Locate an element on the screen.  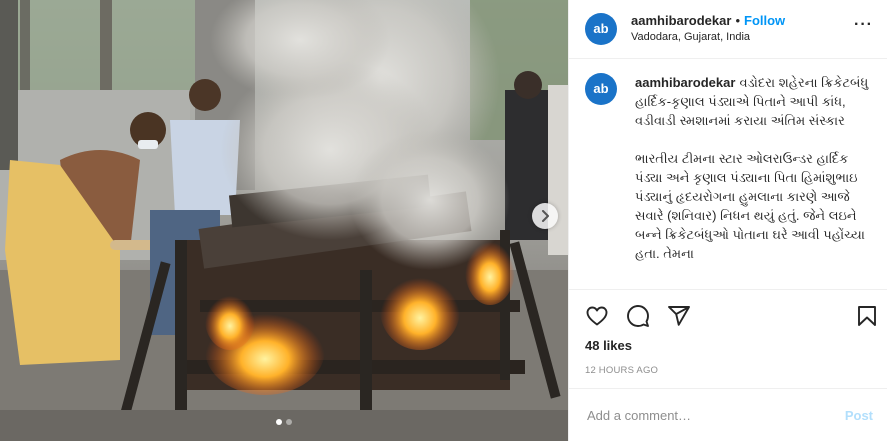
comment-input is located at coordinates (715, 415).